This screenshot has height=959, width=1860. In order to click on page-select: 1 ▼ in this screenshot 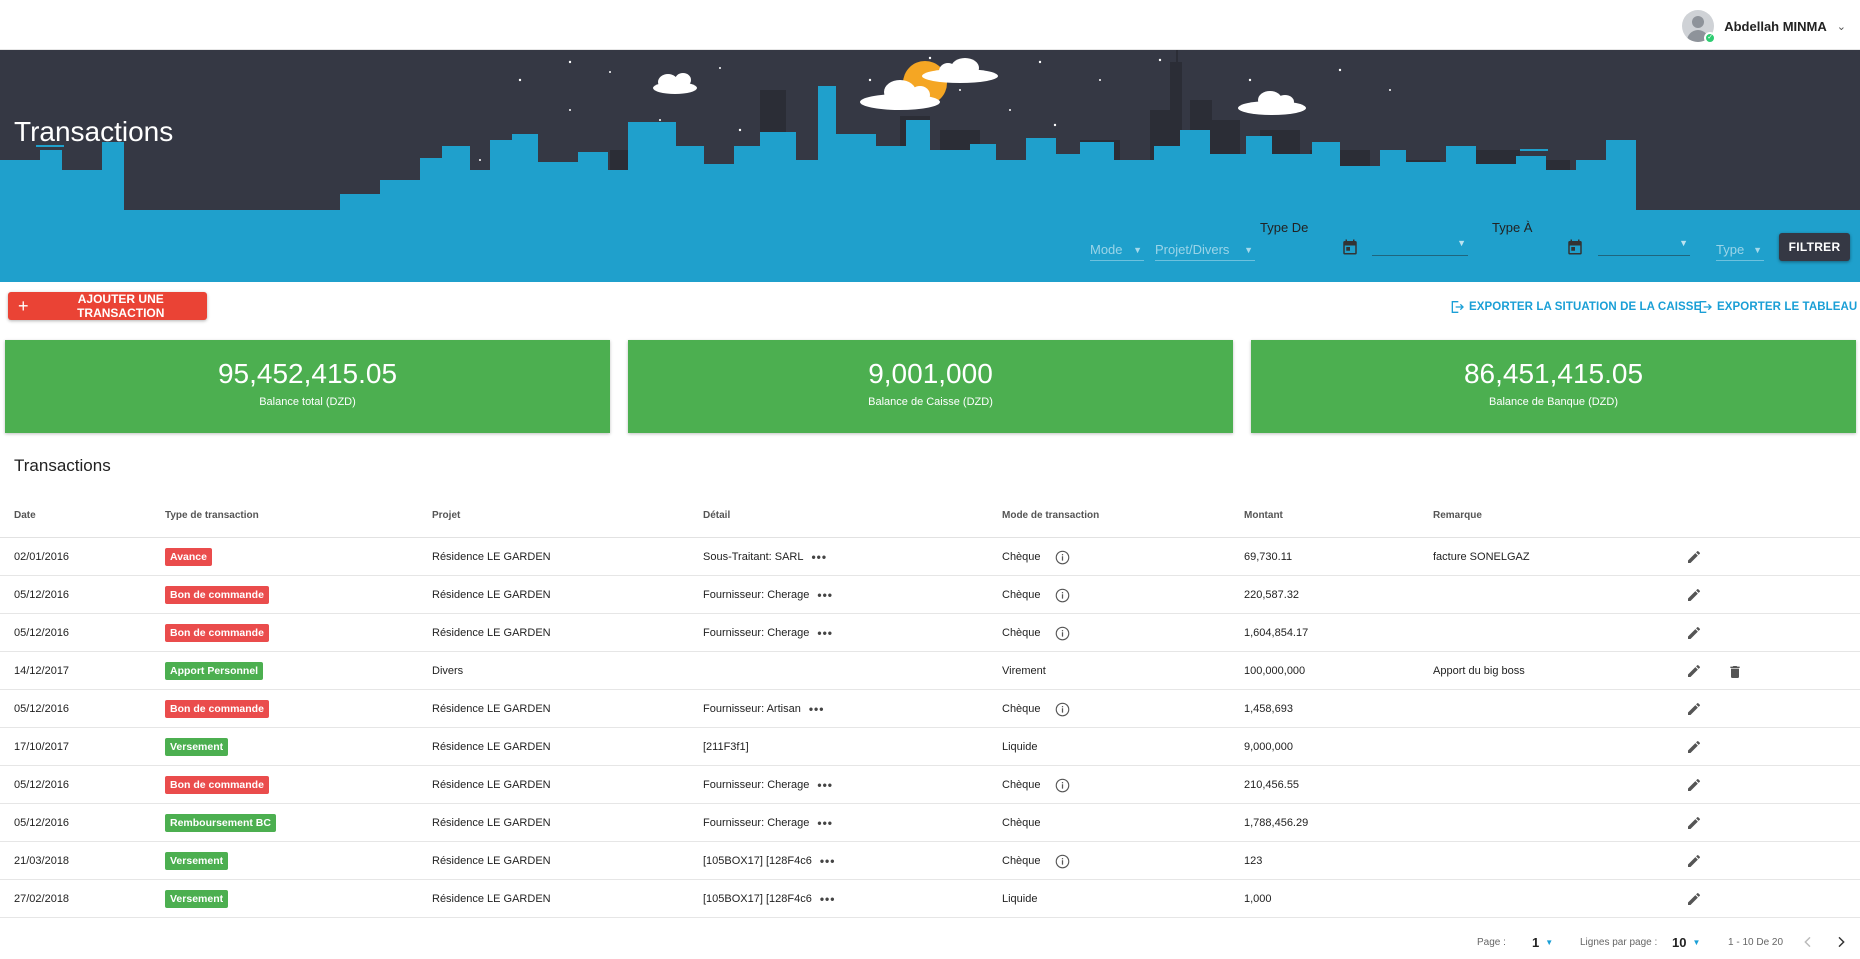, I will do `click(1542, 942)`.